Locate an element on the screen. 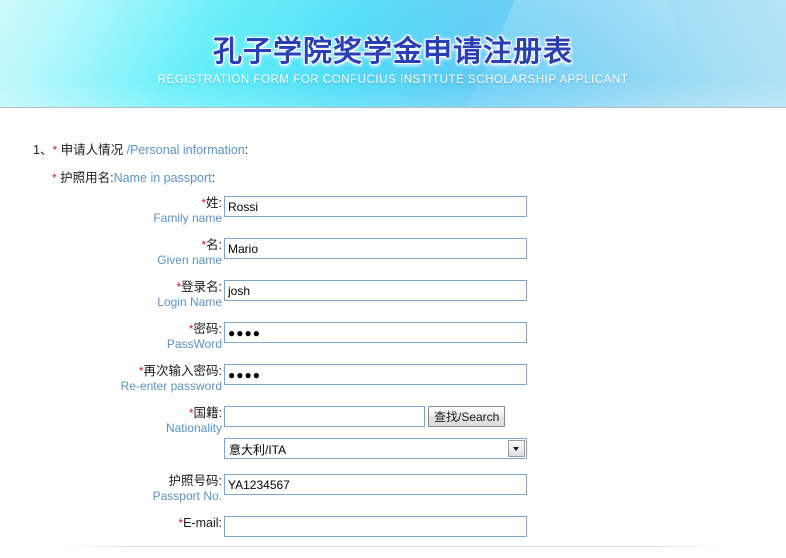  nationality-search-button: 查找/Search is located at coordinates (467, 416).